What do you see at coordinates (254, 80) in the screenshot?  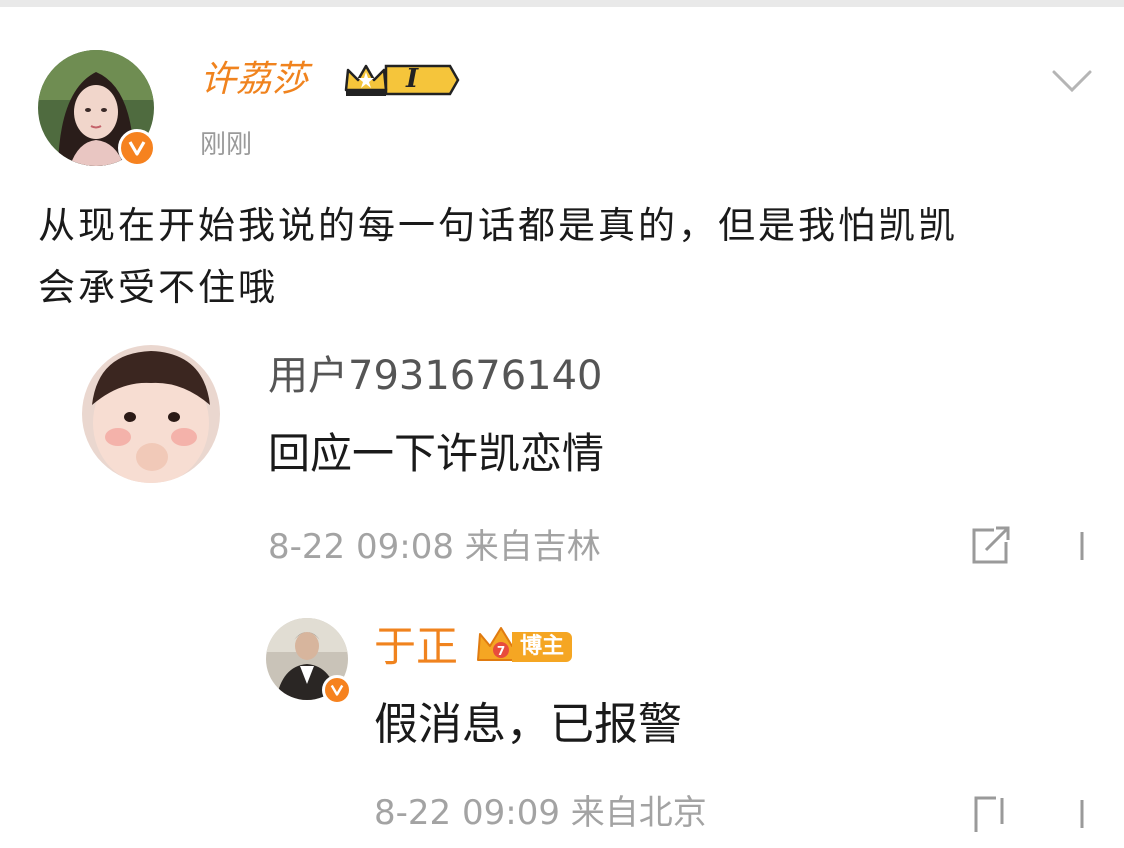 I see `author-name: 许荔莎` at bounding box center [254, 80].